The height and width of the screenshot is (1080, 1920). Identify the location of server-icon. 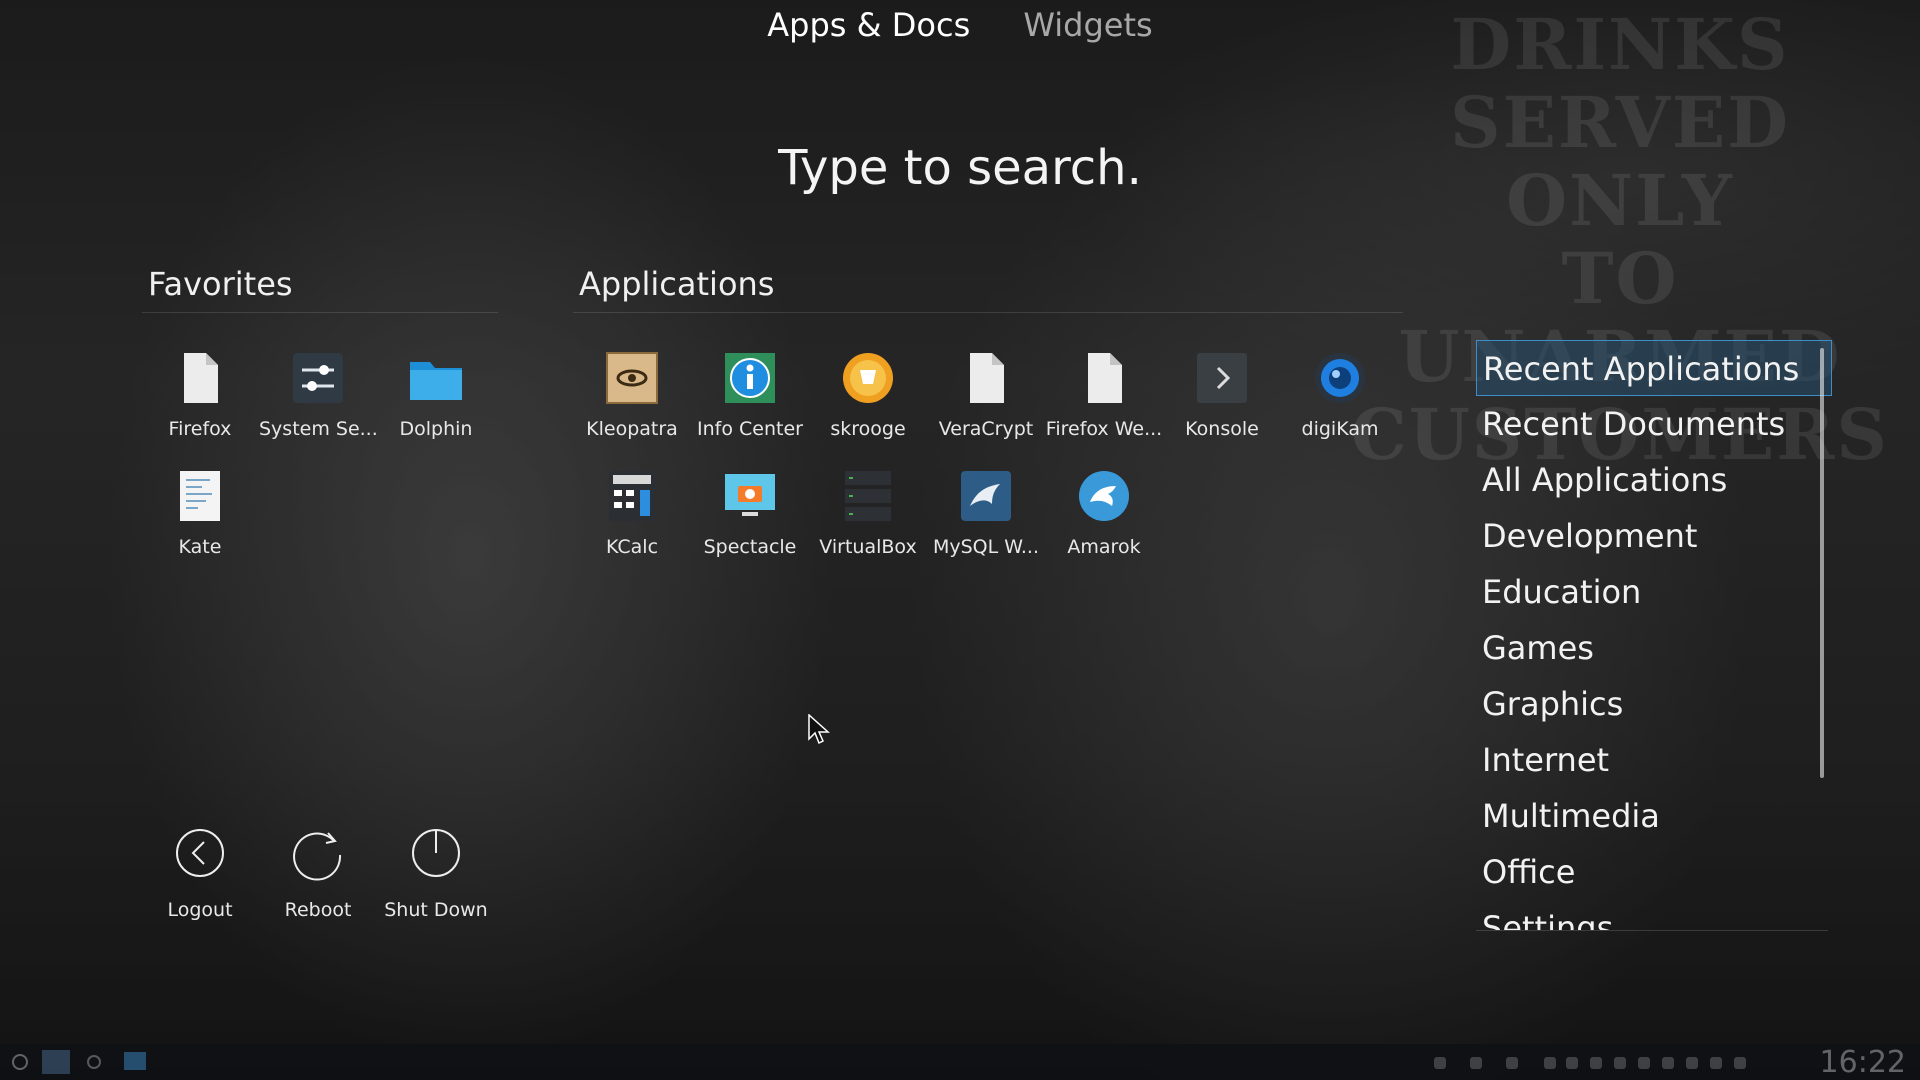
(868, 496).